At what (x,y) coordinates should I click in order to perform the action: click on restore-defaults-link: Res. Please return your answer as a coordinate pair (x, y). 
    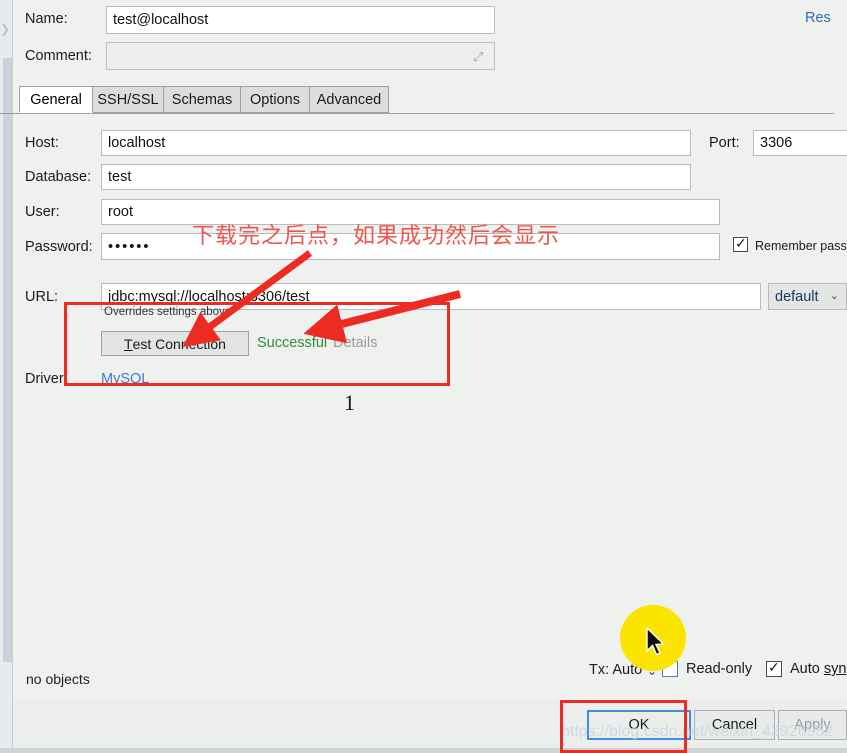
    Looking at the image, I should click on (818, 18).